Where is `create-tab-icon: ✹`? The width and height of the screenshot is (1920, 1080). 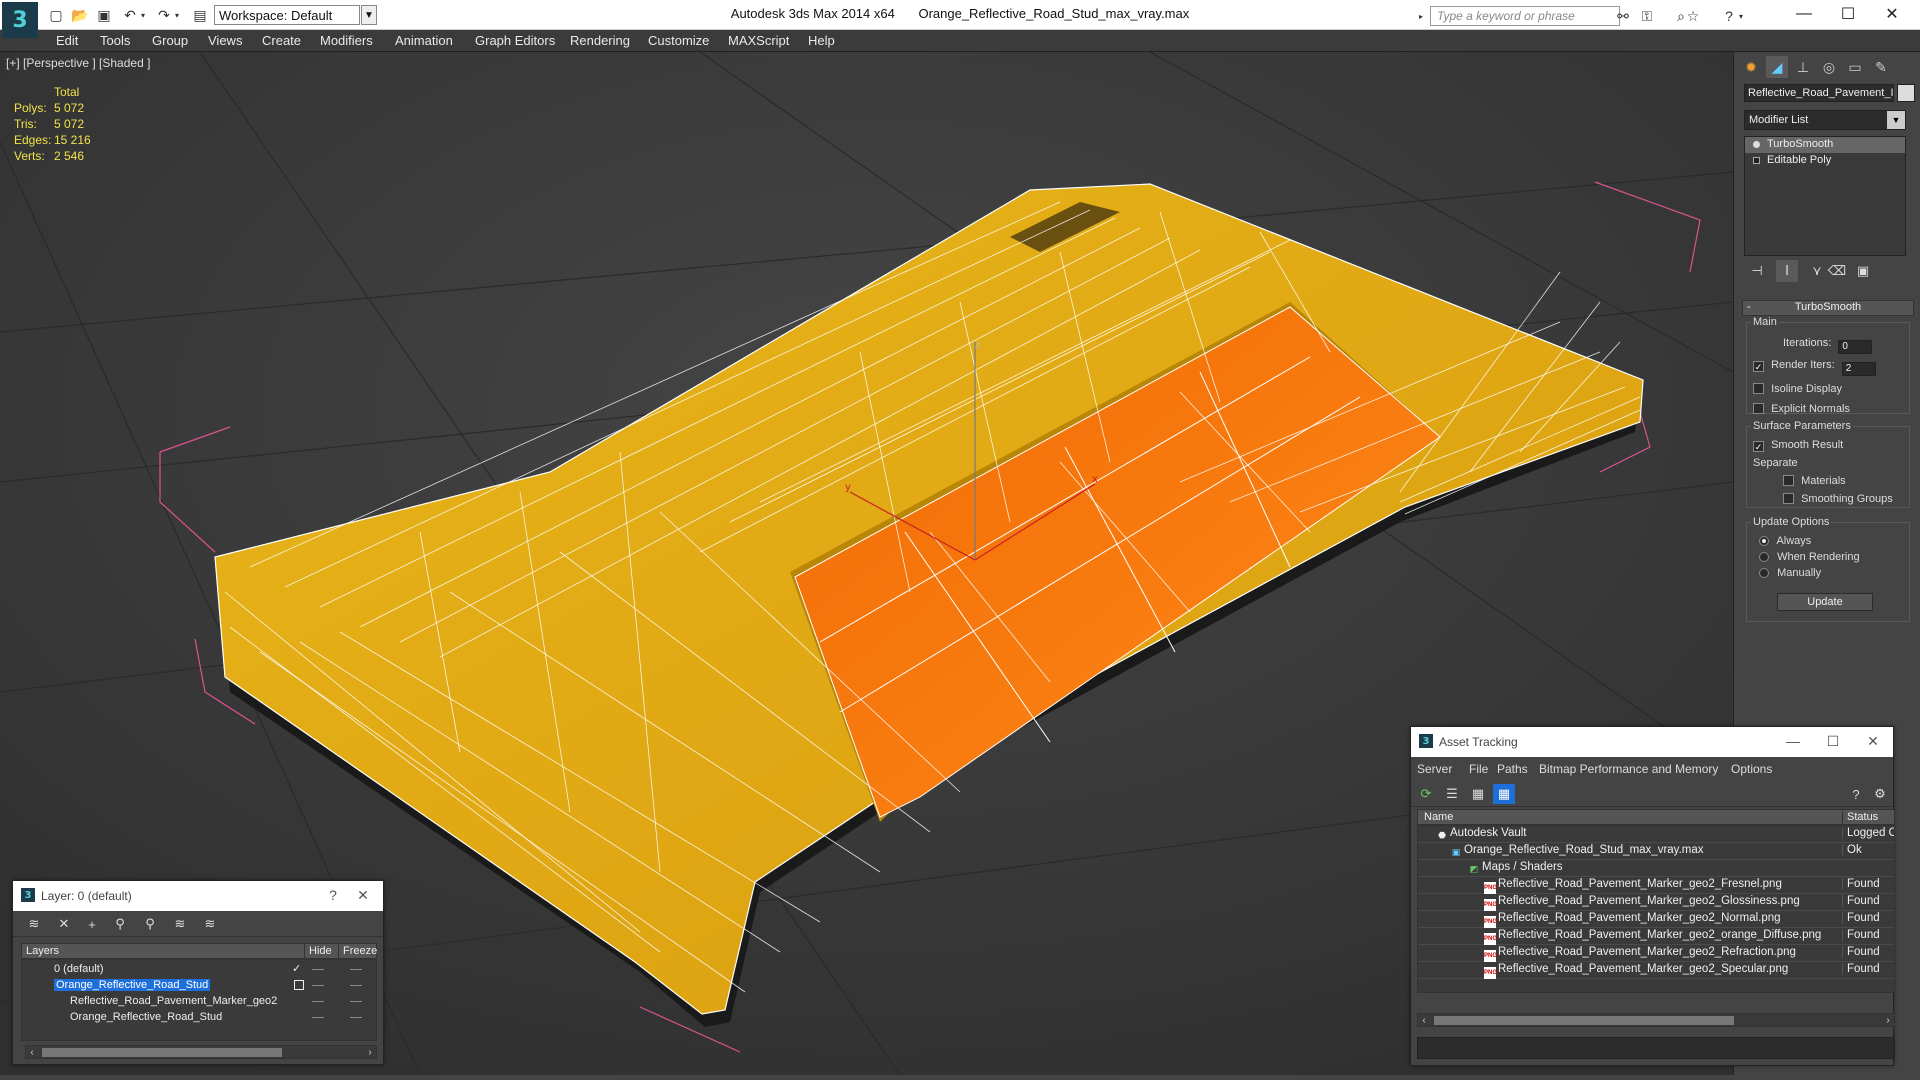
create-tab-icon: ✹ is located at coordinates (1751, 67).